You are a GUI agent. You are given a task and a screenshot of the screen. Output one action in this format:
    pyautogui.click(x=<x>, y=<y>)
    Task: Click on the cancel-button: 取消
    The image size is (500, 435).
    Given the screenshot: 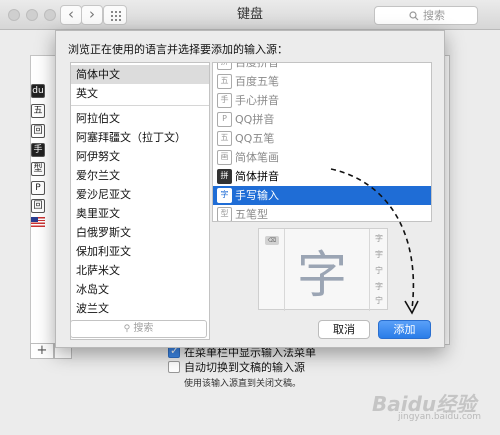 What is the action you would take?
    pyautogui.click(x=344, y=329)
    